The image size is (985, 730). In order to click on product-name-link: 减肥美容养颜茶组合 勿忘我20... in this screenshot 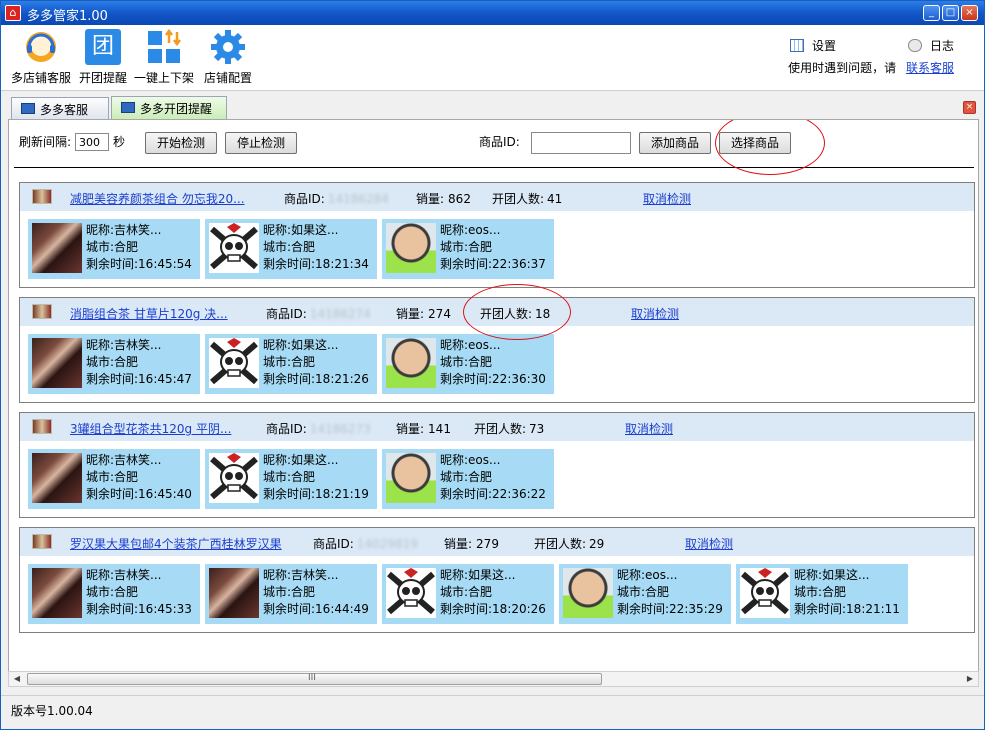, I will do `click(157, 198)`.